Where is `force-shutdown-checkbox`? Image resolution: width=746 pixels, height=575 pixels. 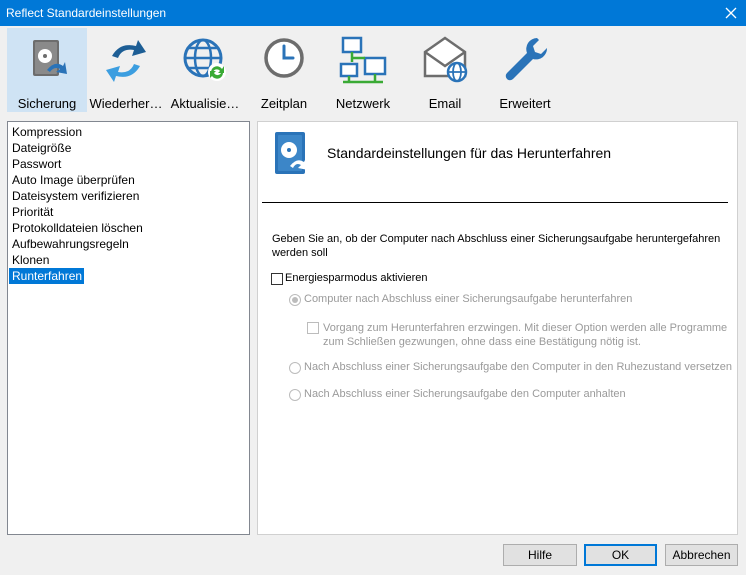
force-shutdown-checkbox is located at coordinates (313, 328).